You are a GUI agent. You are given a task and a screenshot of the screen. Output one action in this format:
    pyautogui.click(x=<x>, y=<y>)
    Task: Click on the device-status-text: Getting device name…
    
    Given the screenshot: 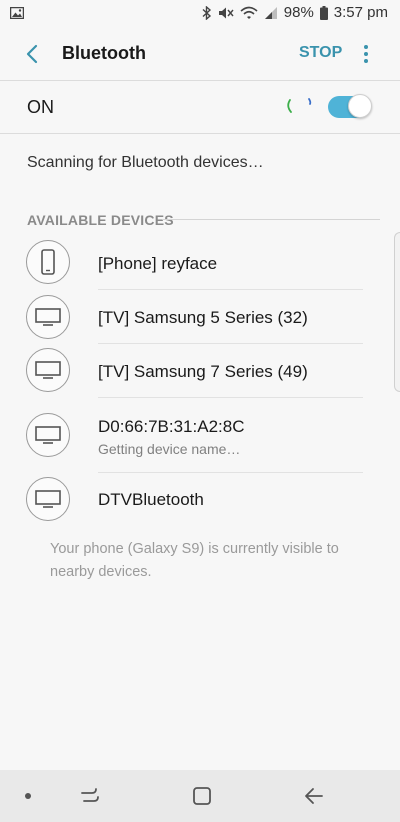 What is the action you would take?
    pyautogui.click(x=169, y=449)
    